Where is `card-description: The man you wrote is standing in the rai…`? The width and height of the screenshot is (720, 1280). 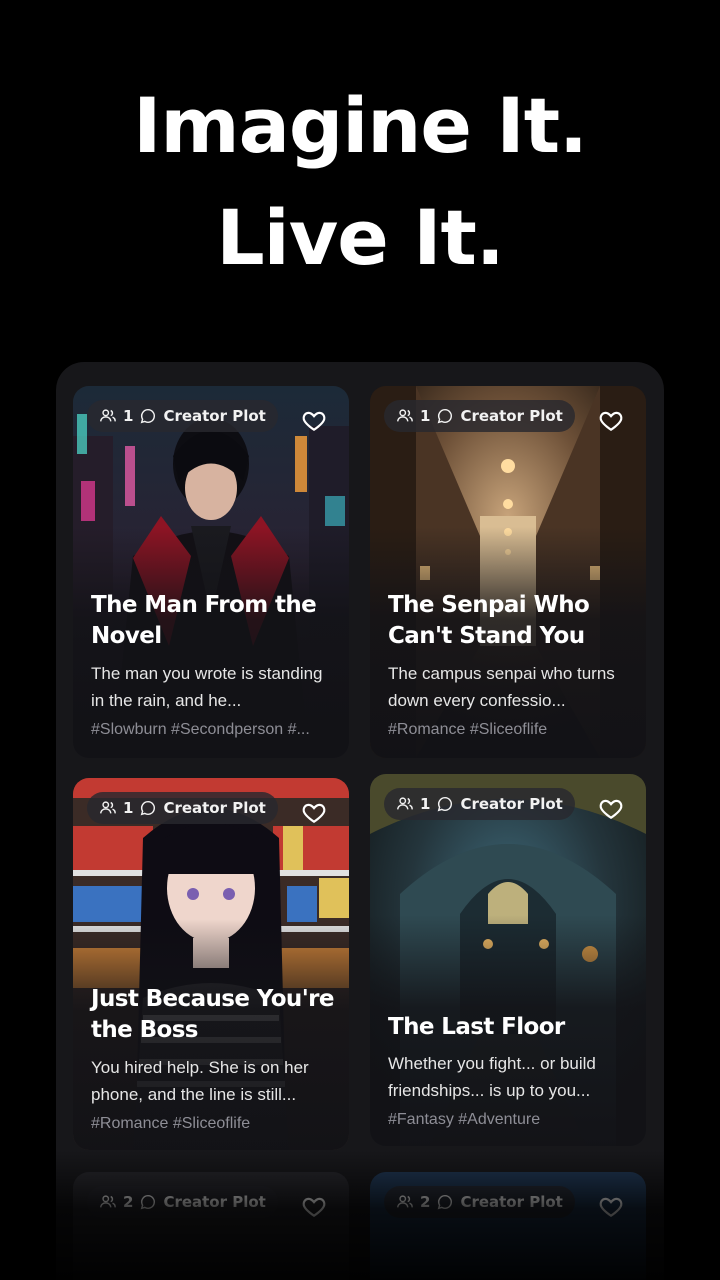 card-description: The man you wrote is standing in the rai… is located at coordinates (207, 687).